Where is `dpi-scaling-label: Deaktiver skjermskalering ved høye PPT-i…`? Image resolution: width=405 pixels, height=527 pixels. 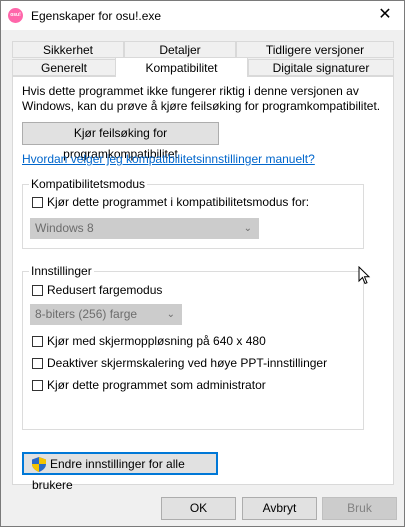 dpi-scaling-label: Deaktiver skjermskalering ved høye PPT-i… is located at coordinates (187, 363).